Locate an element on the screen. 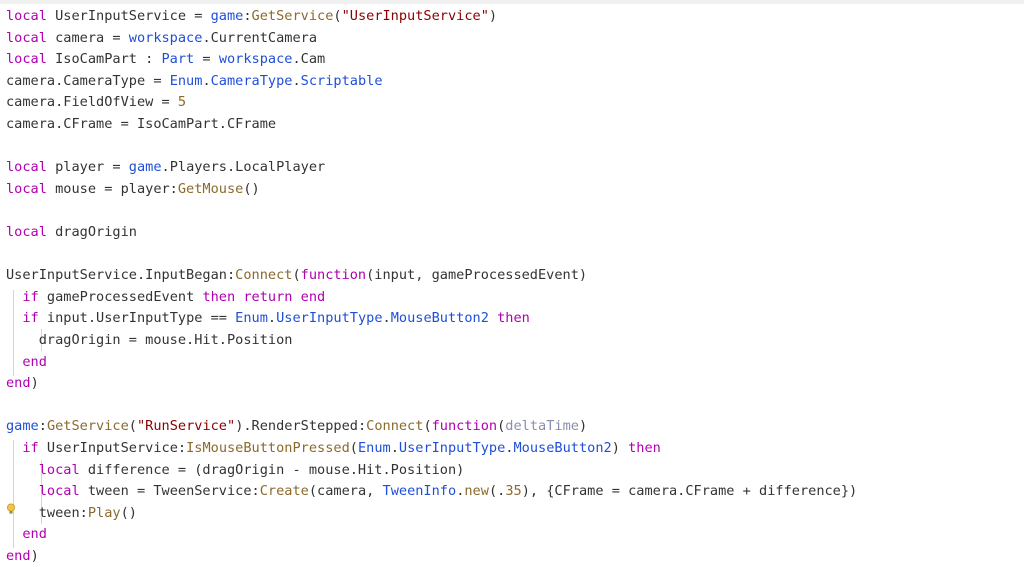 This screenshot has width=1024, height=567. code-token: (camera, is located at coordinates (345, 491).